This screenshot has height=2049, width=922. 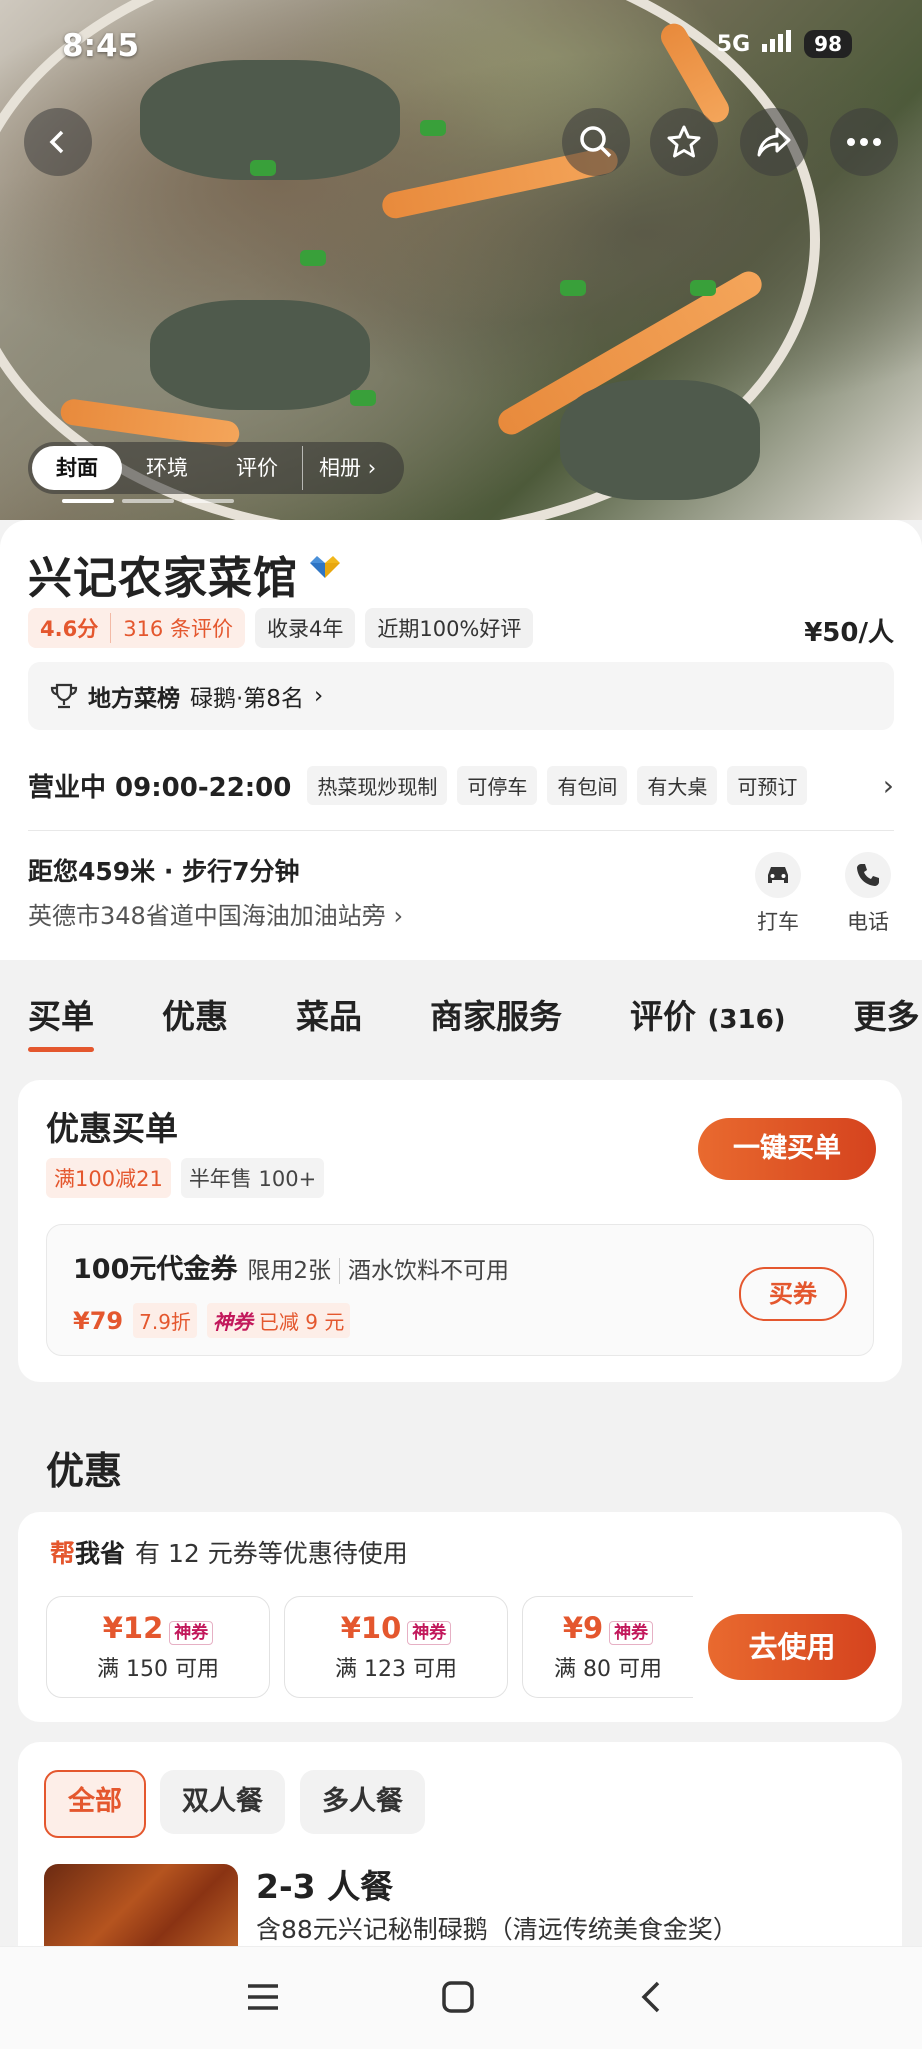 What do you see at coordinates (69, 629) in the screenshot?
I see `score-value: 4.6分` at bounding box center [69, 629].